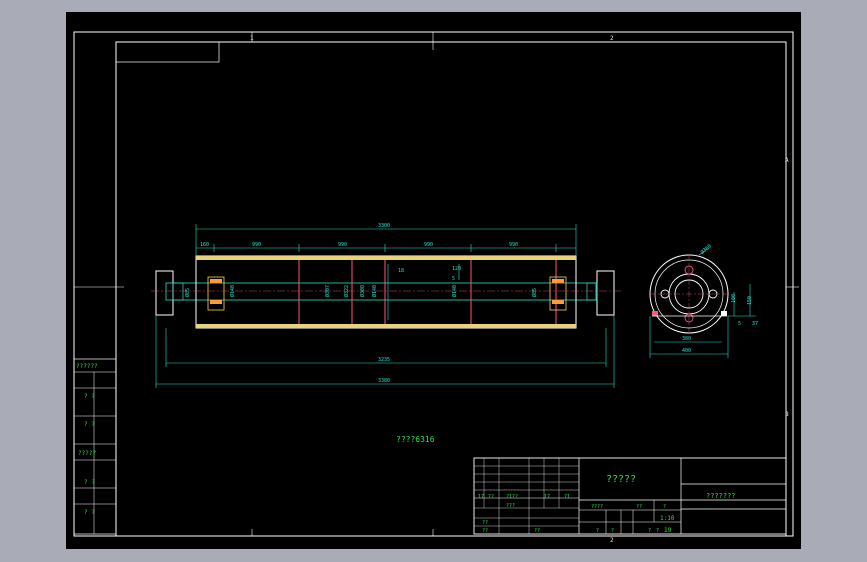  I want to click on zone-label-top-mid: 2, so click(612, 38).